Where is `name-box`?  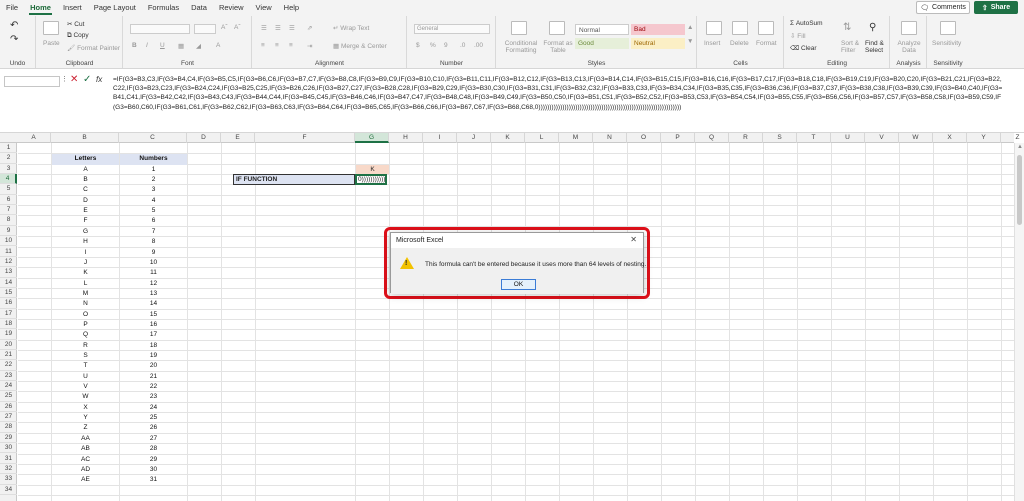 name-box is located at coordinates (32, 81).